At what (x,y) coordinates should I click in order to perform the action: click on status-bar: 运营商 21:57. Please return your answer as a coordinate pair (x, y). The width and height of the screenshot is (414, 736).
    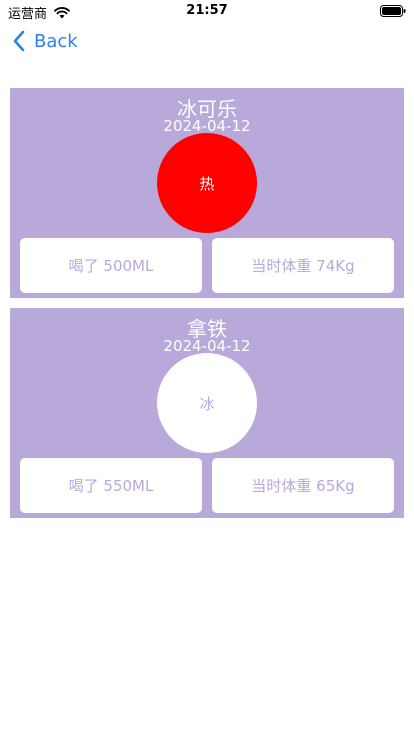
    Looking at the image, I should click on (207, 11).